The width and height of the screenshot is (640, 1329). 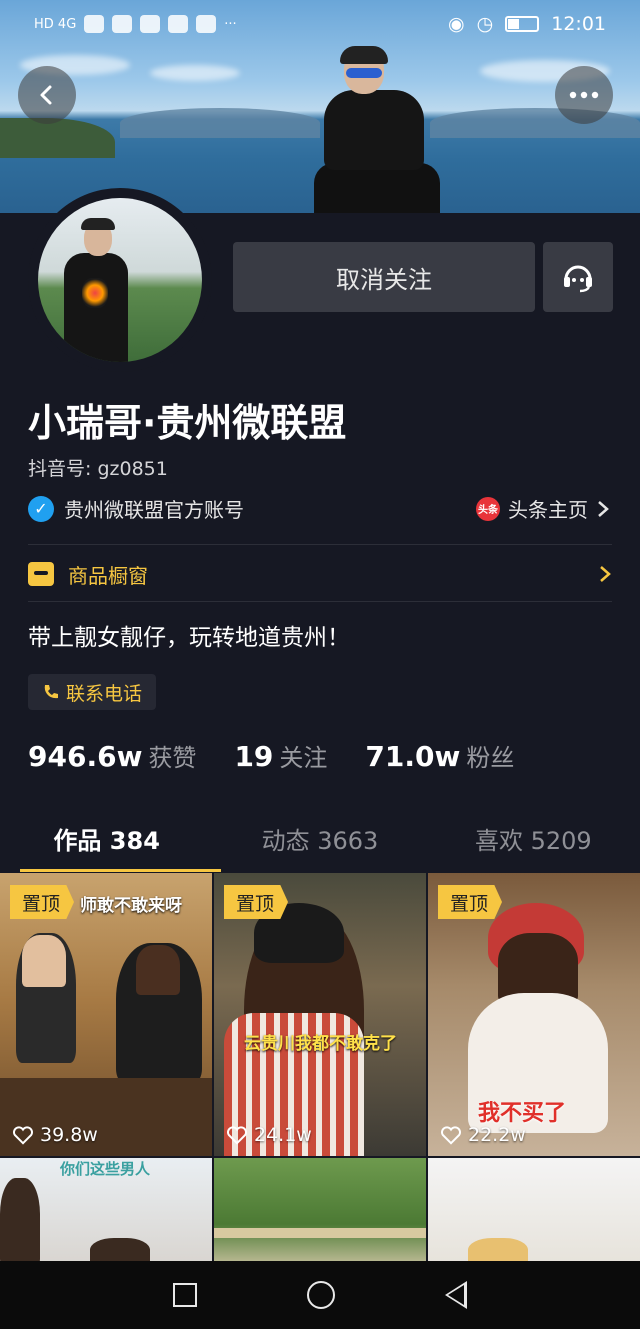 I want to click on stat-label: 粉丝, so click(x=490, y=758).